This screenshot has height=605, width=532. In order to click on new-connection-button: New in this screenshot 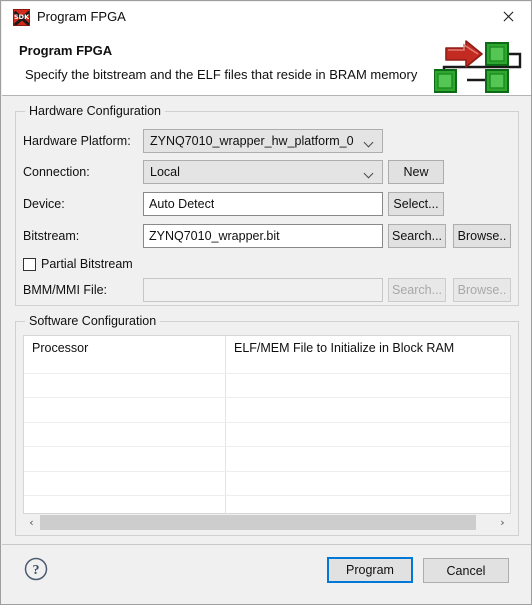, I will do `click(416, 172)`.